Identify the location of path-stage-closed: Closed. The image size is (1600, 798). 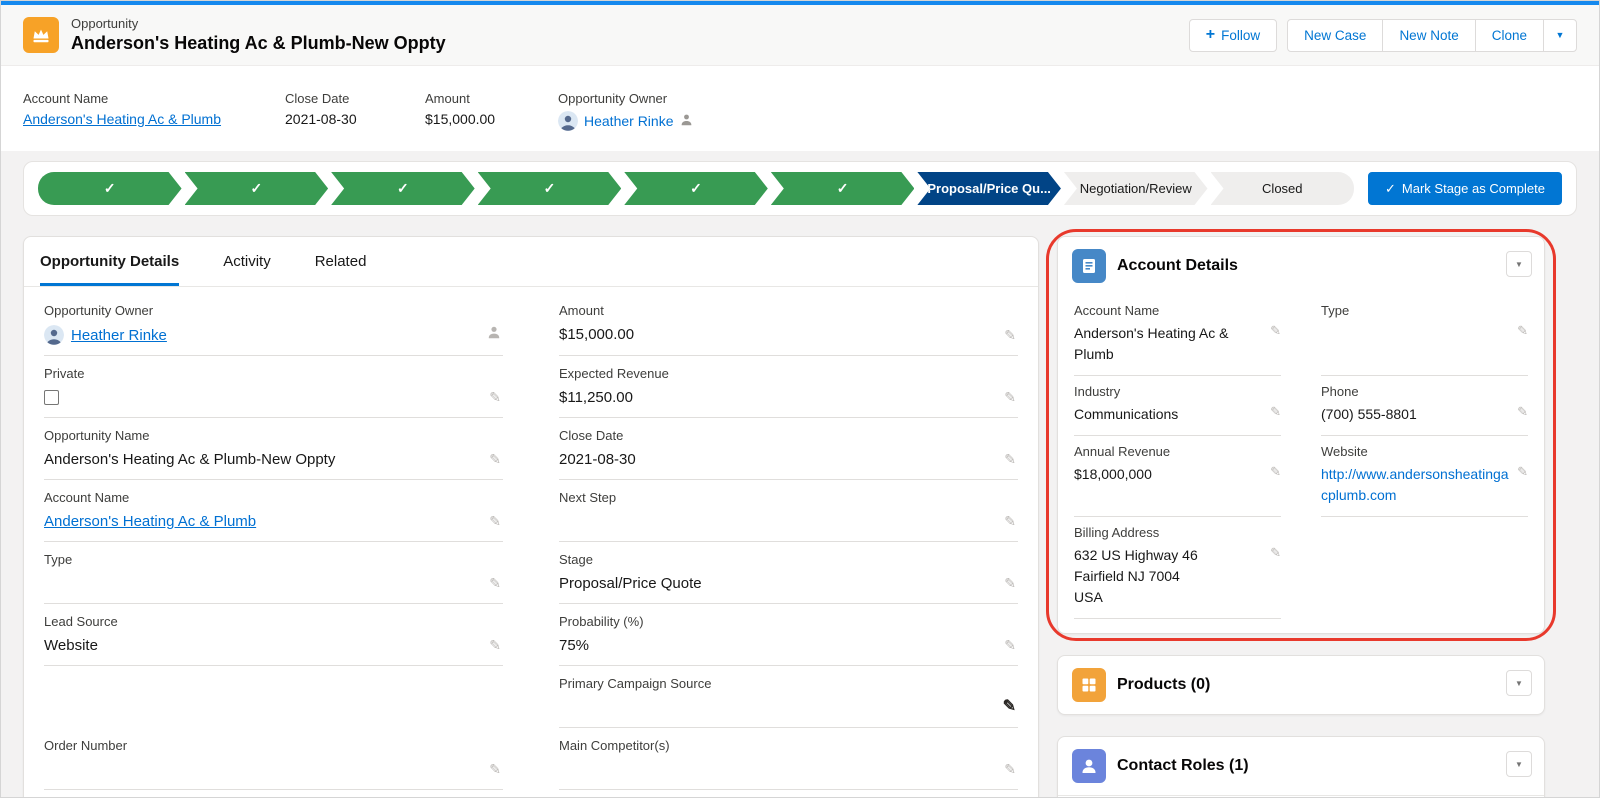
(1282, 188).